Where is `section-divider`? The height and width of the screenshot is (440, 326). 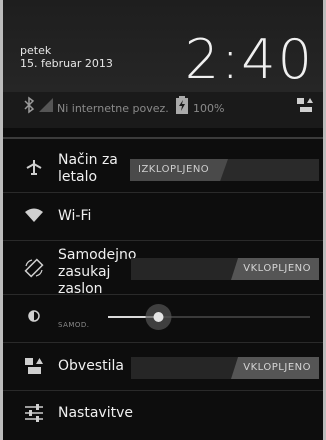
section-divider is located at coordinates (163, 138).